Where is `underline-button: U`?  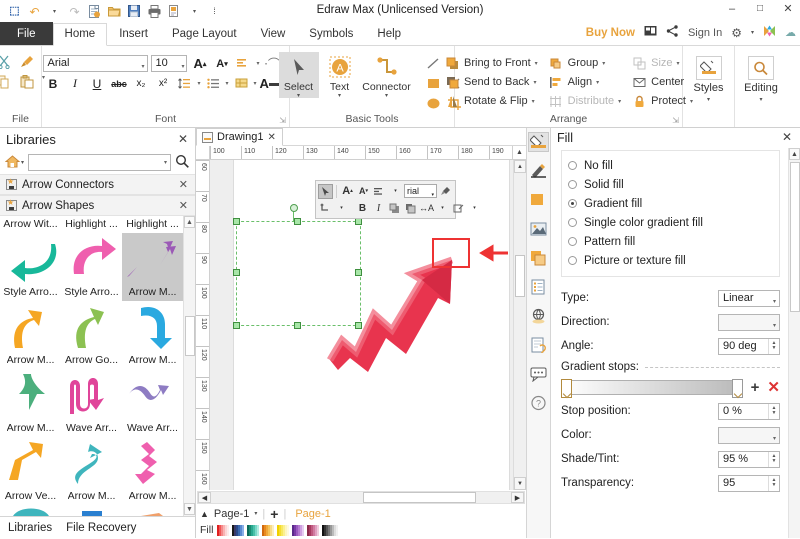
underline-button: U is located at coordinates (96, 83).